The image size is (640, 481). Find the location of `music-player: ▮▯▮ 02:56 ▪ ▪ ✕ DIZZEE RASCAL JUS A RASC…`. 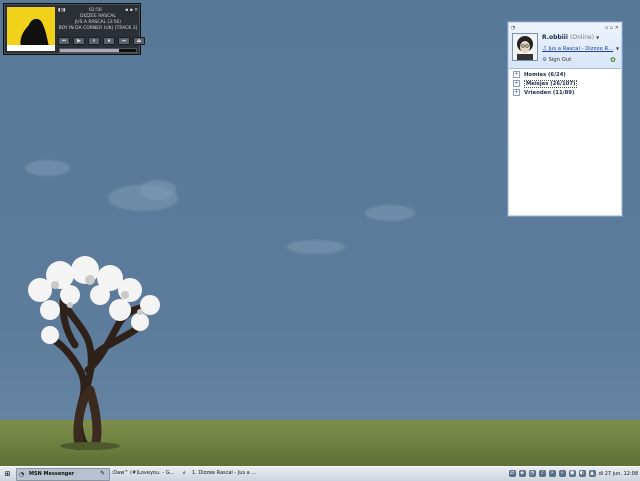

music-player: ▮▯▮ 02:56 ▪ ▪ ✕ DIZZEE RASCAL JUS A RASC… is located at coordinates (74, 29).